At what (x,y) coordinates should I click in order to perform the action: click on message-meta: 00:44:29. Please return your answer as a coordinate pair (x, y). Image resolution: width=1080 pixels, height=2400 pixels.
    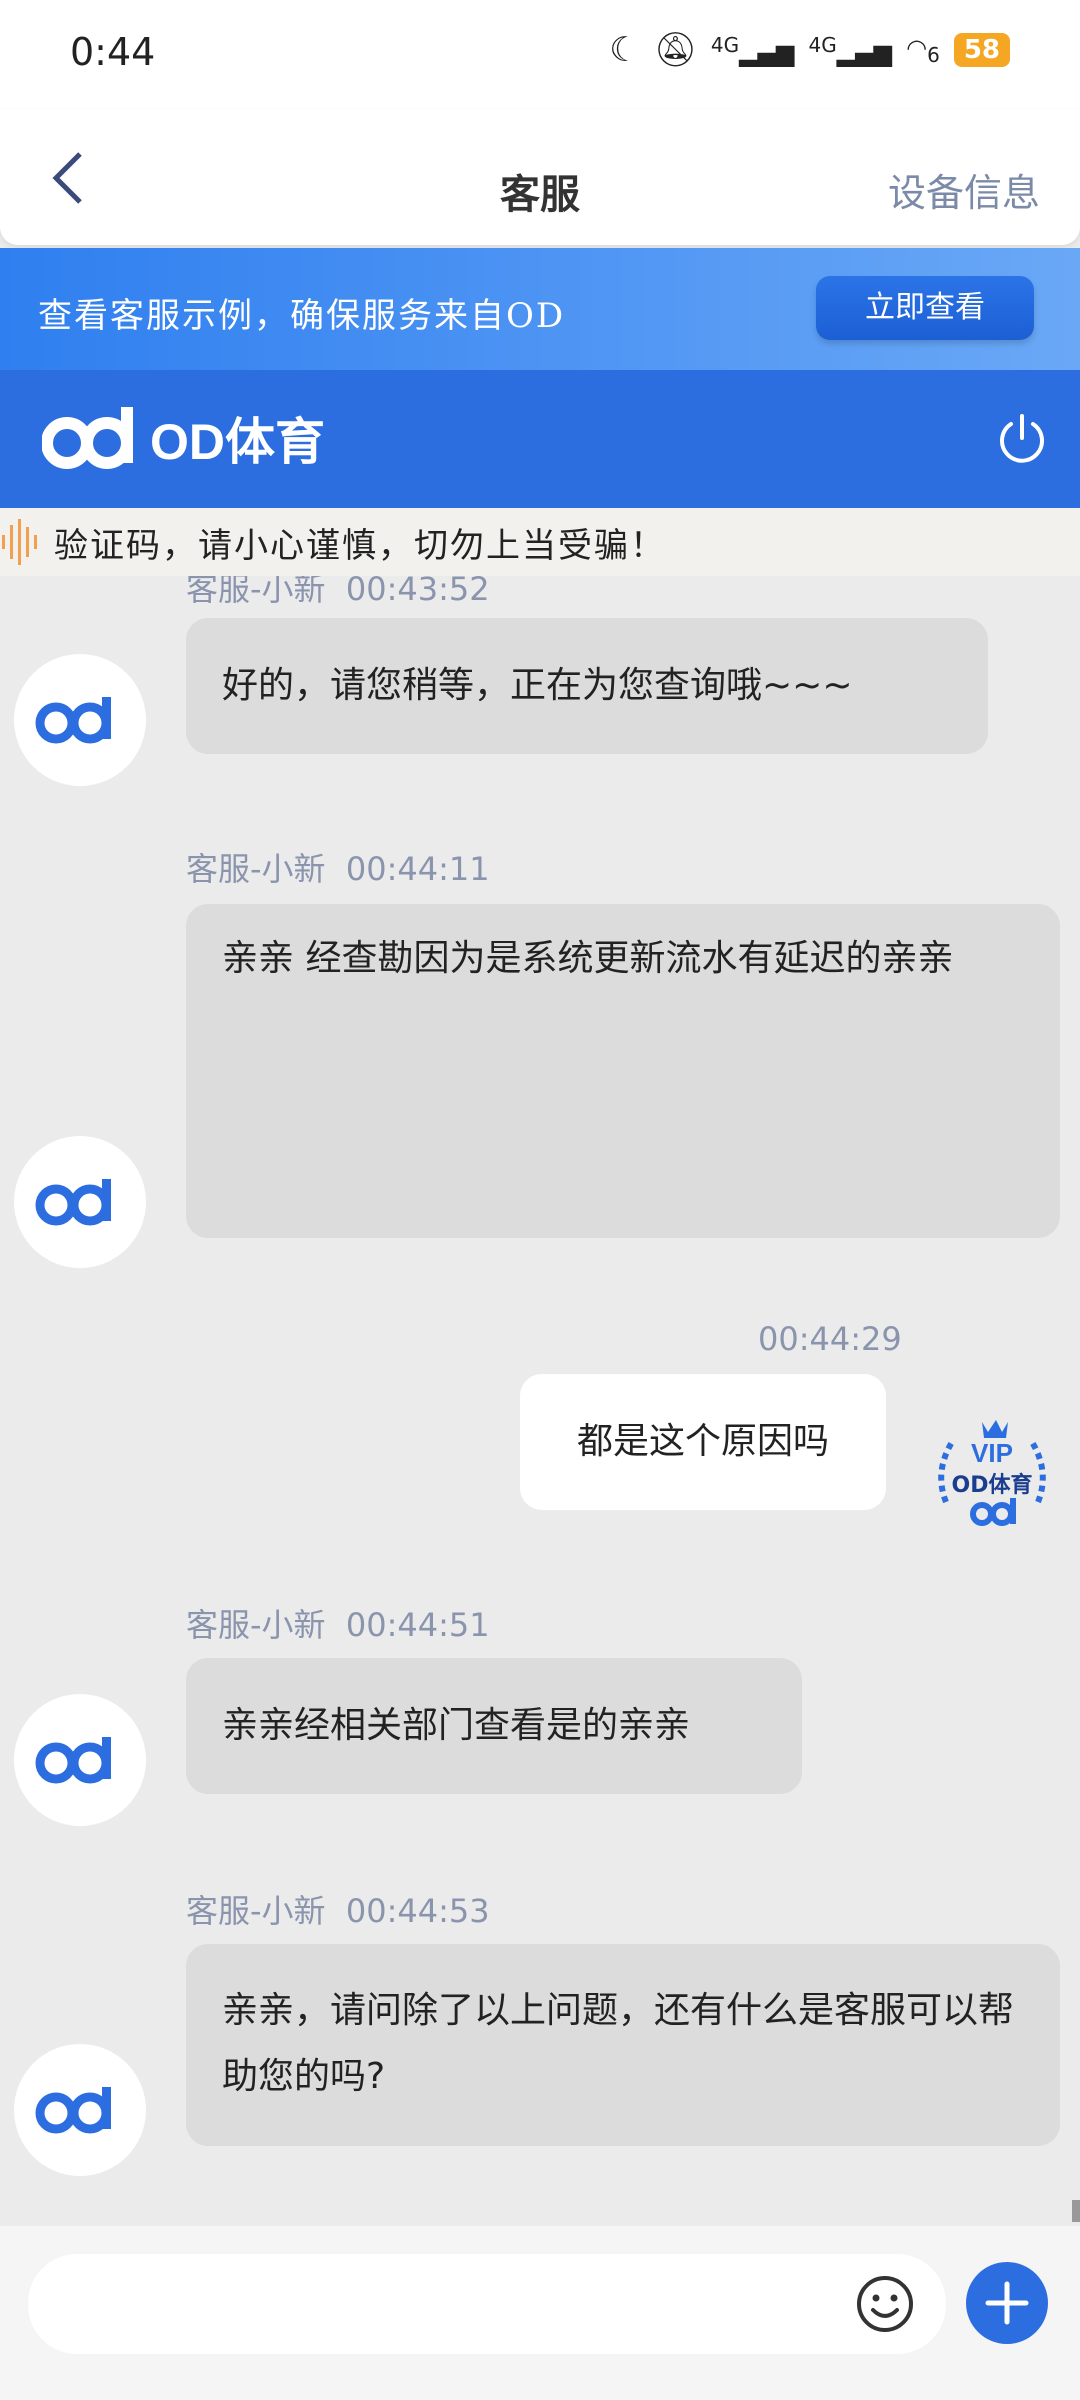
    Looking at the image, I should click on (830, 1339).